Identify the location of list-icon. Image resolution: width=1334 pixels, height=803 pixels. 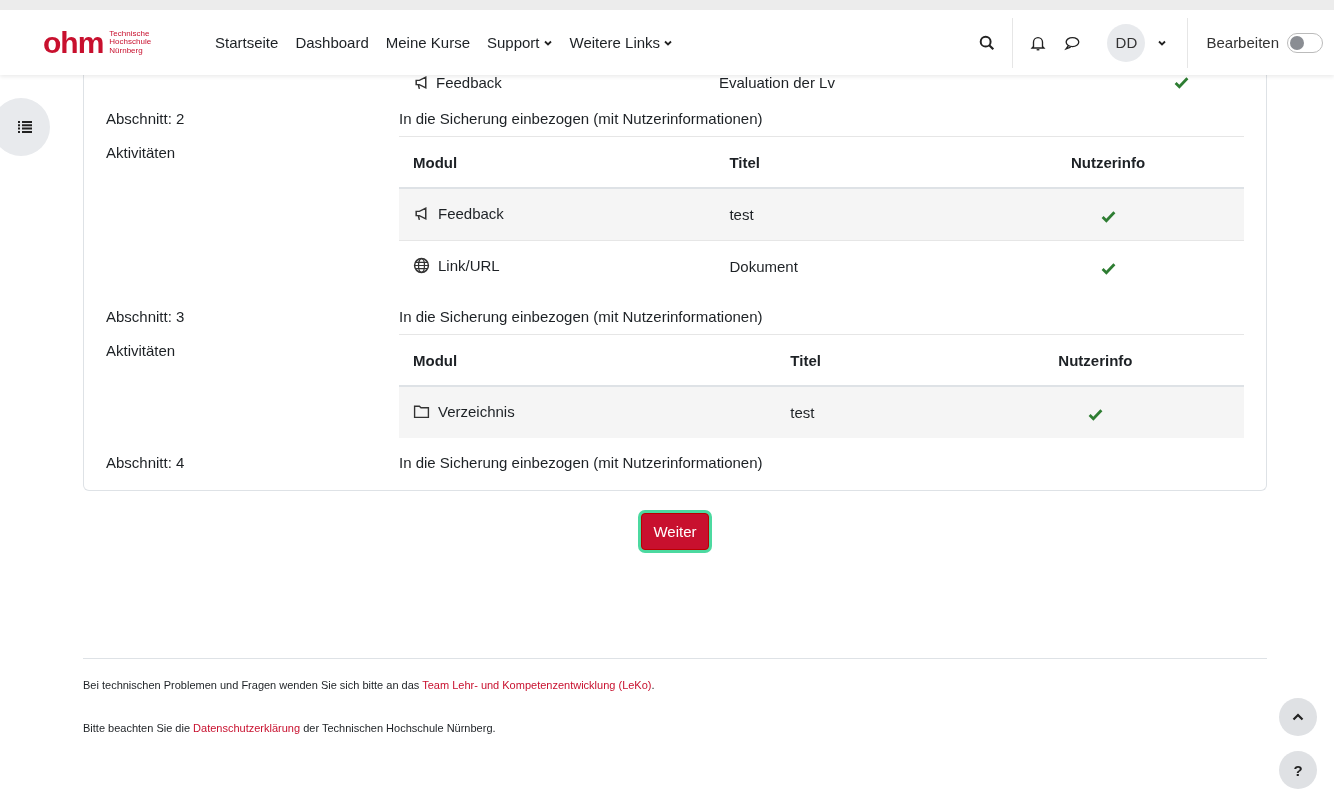
(25, 127).